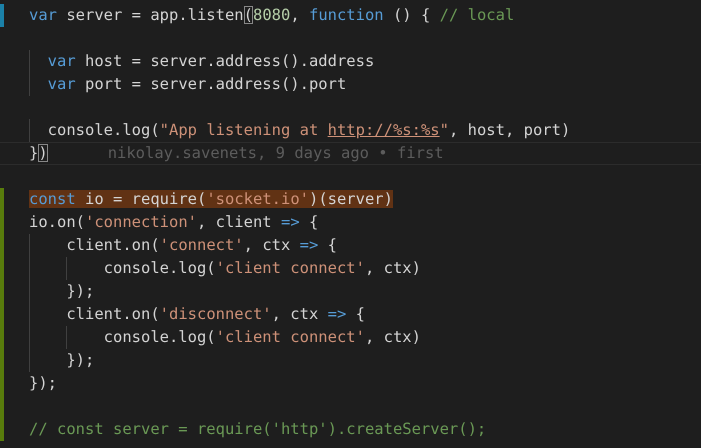 The width and height of the screenshot is (701, 448). Describe the element at coordinates (38, 153) in the screenshot. I see `code-line: })` at that location.